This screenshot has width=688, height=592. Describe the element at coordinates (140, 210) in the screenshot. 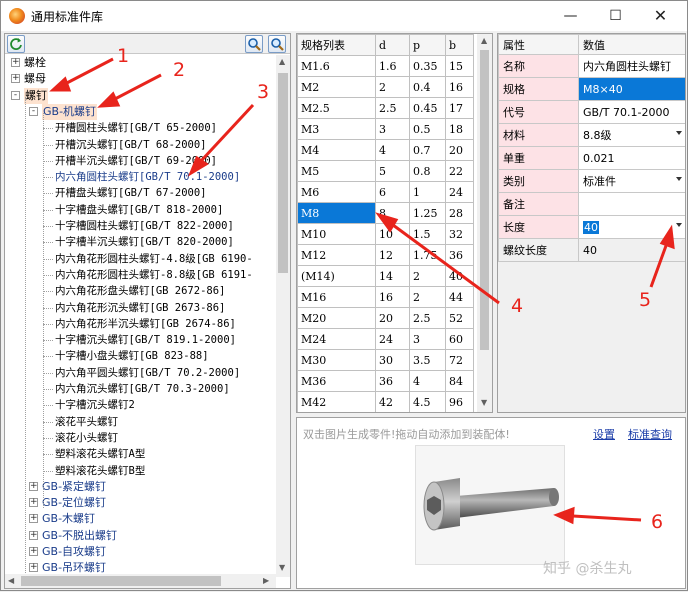

I see `tree-leaf-item: 十字槽盘头螺钉[GB/T 818-2000]` at that location.